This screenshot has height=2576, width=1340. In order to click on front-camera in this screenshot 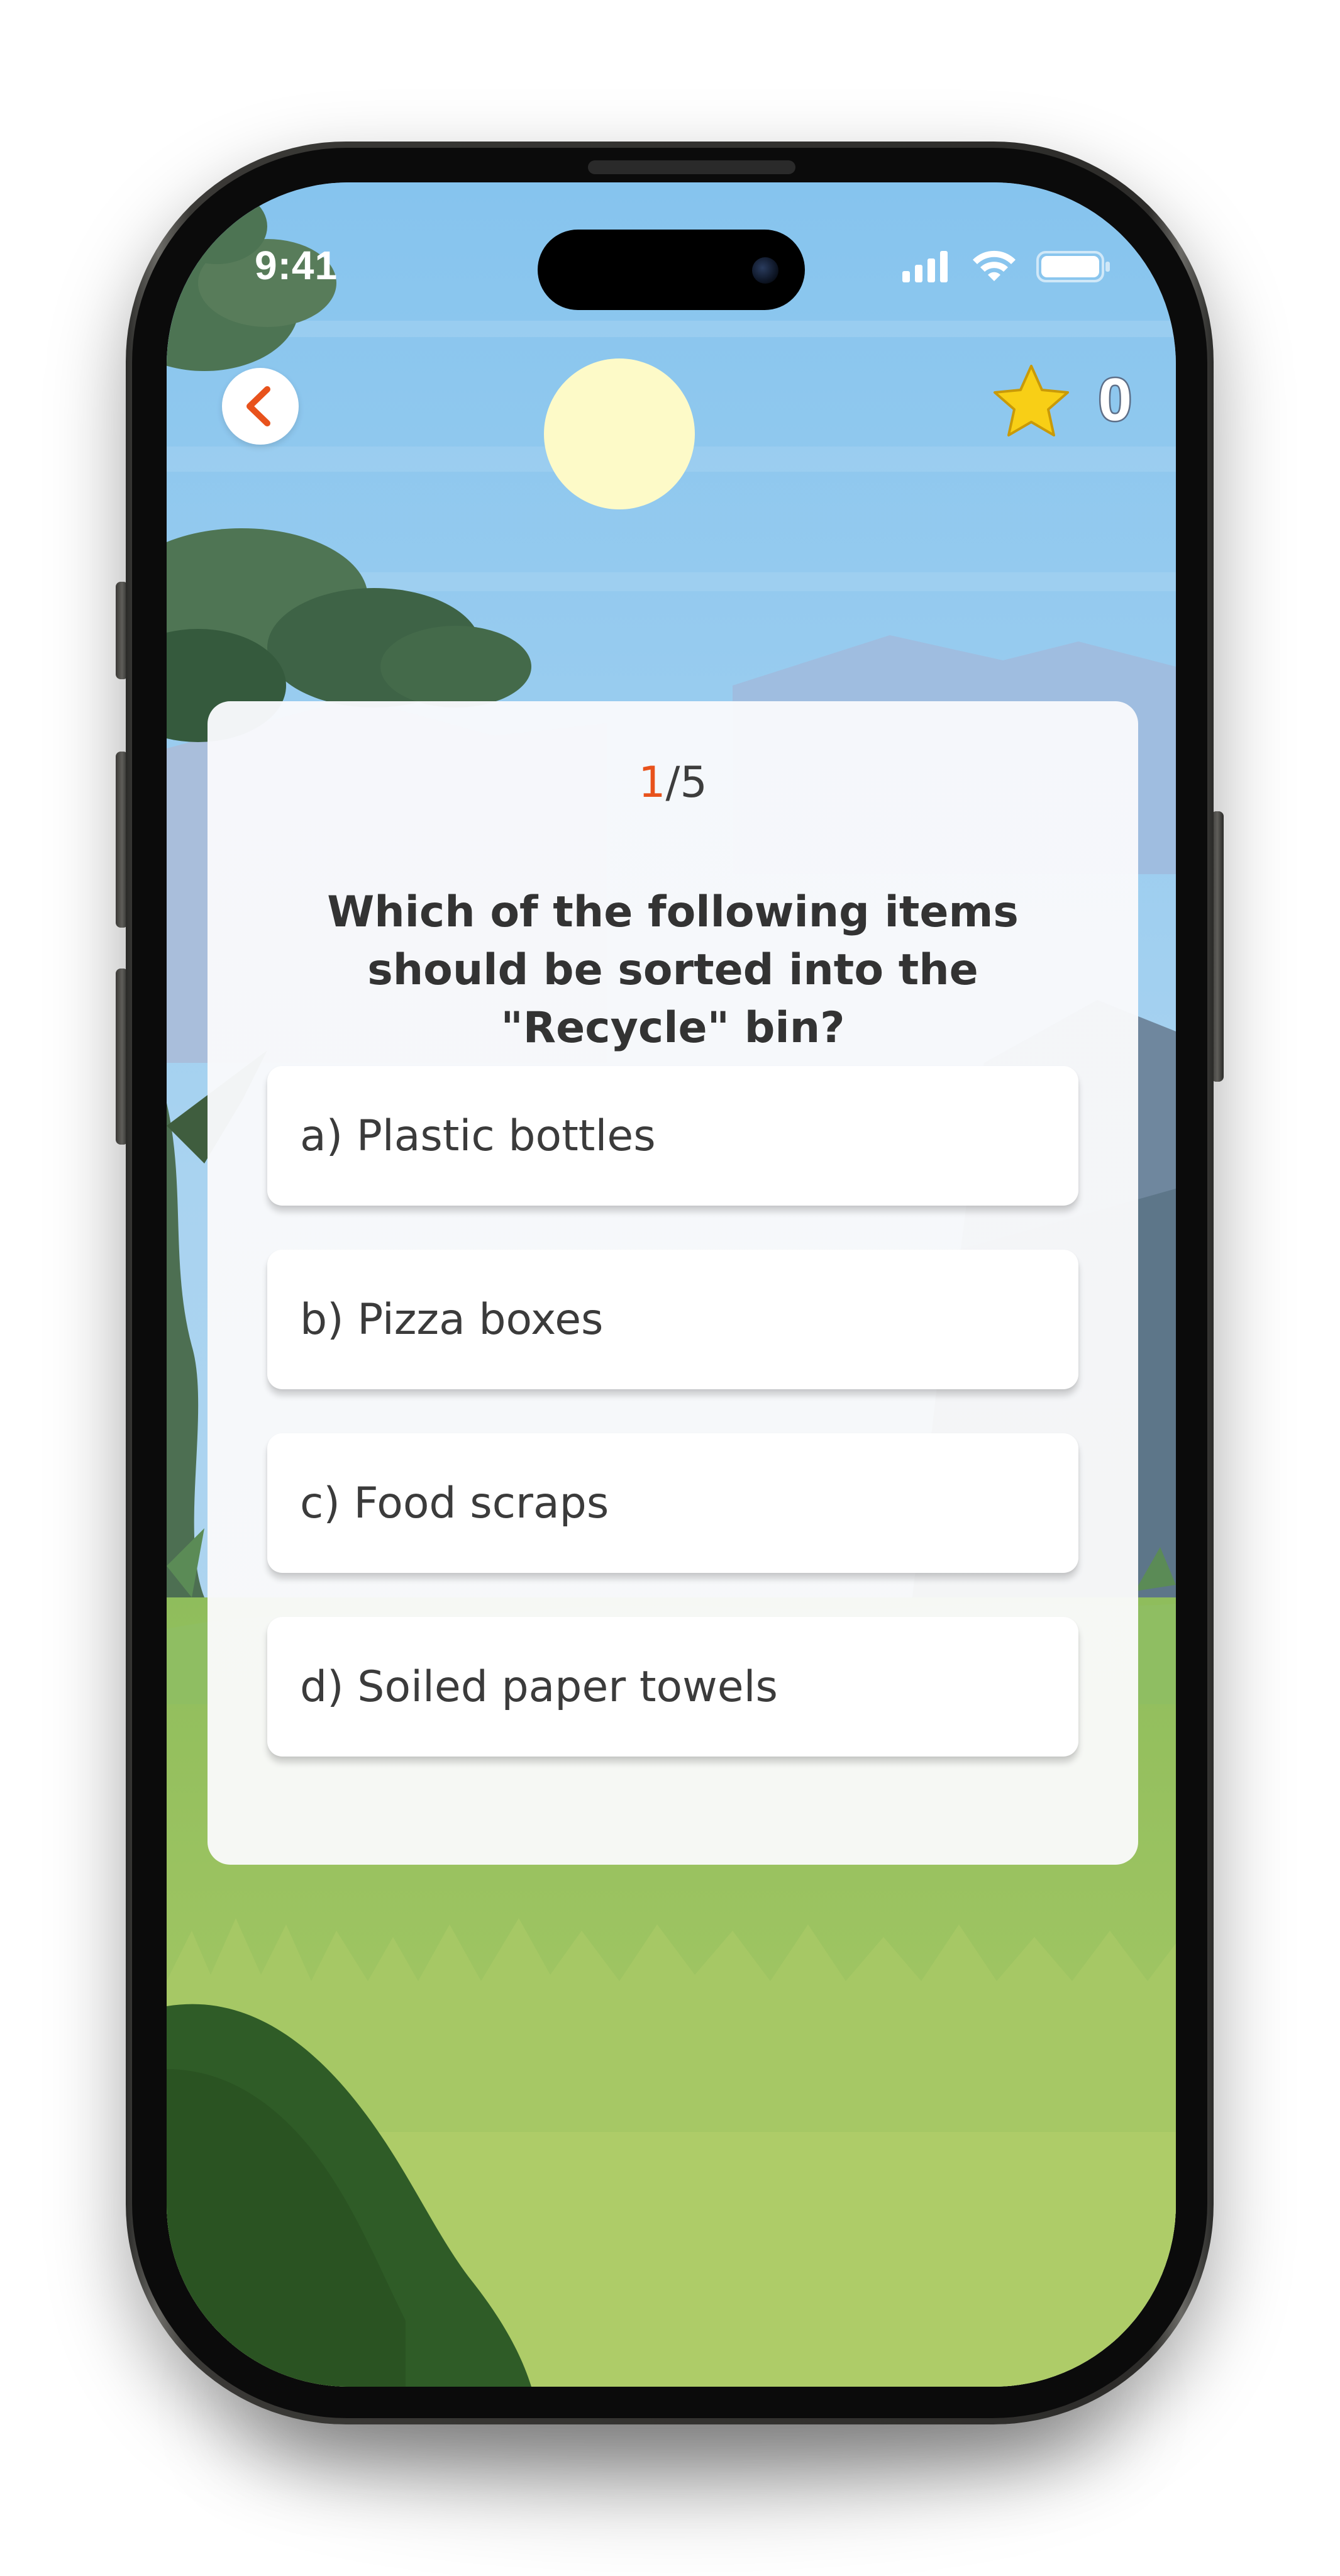, I will do `click(765, 270)`.